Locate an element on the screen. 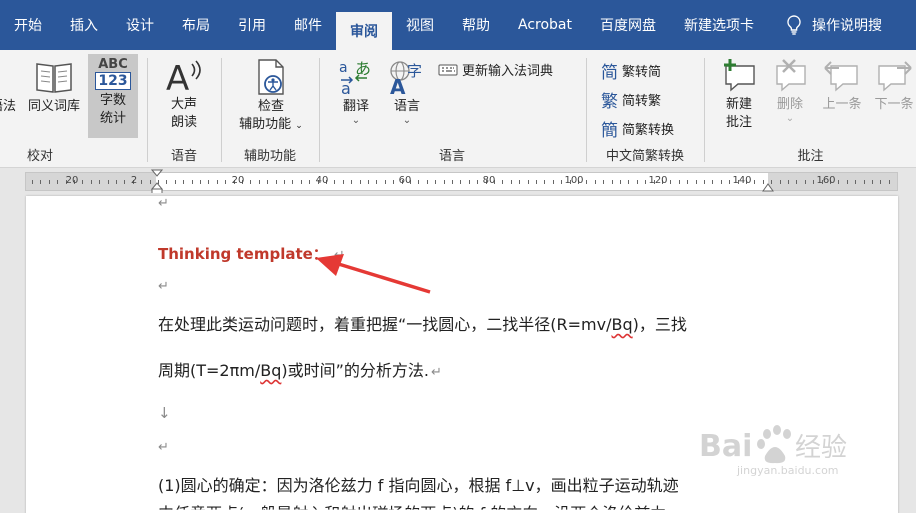  delete-comment-button: 删除 ⌄ is located at coordinates (790, 91).